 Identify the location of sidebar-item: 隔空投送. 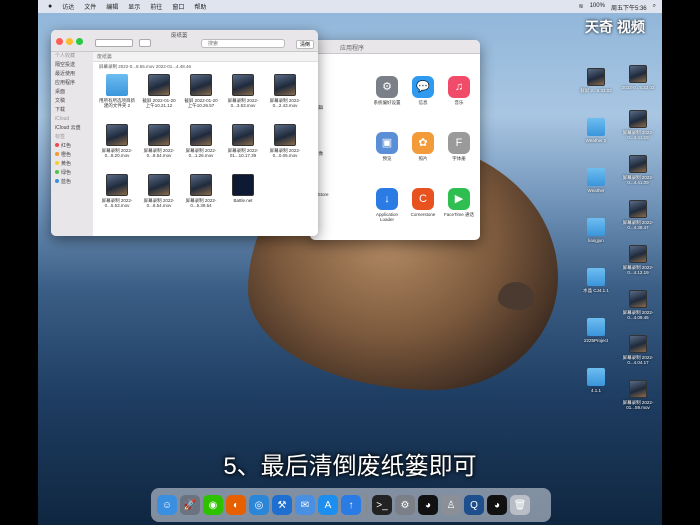
(72, 65).